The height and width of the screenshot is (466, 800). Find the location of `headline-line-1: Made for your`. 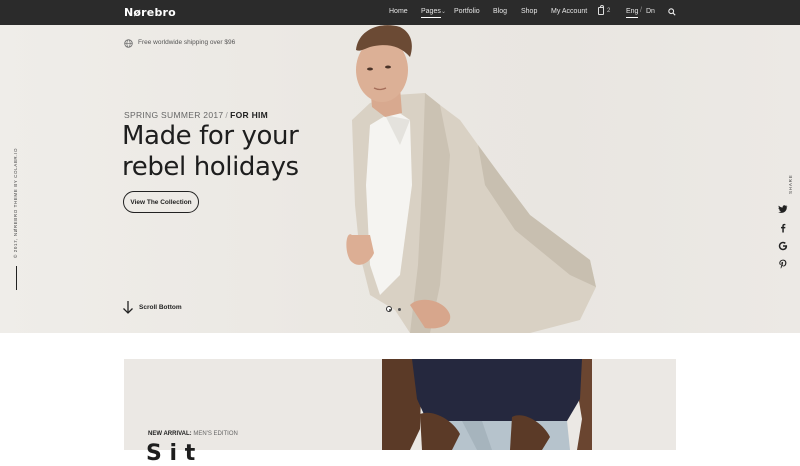

headline-line-1: Made for your is located at coordinates (210, 136).